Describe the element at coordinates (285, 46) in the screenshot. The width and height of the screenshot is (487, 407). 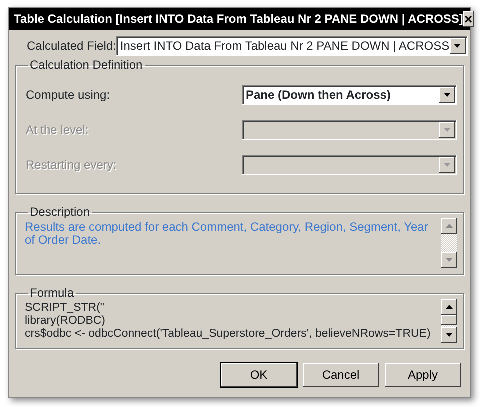
I see `dropdown-value: Insert INTO Data From Tableau Nr 2 PANE DOWN | ACROSS` at that location.